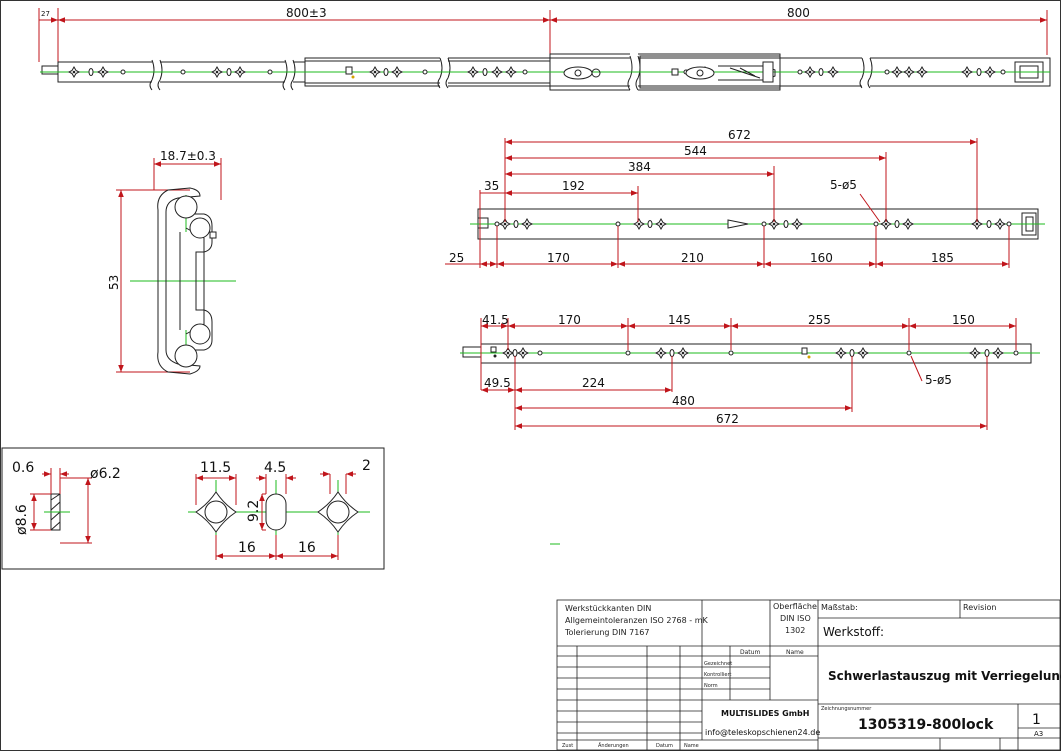 The width and height of the screenshot is (1061, 751). What do you see at coordinates (366, 466) in the screenshot?
I see `dim-detail-2: 2` at bounding box center [366, 466].